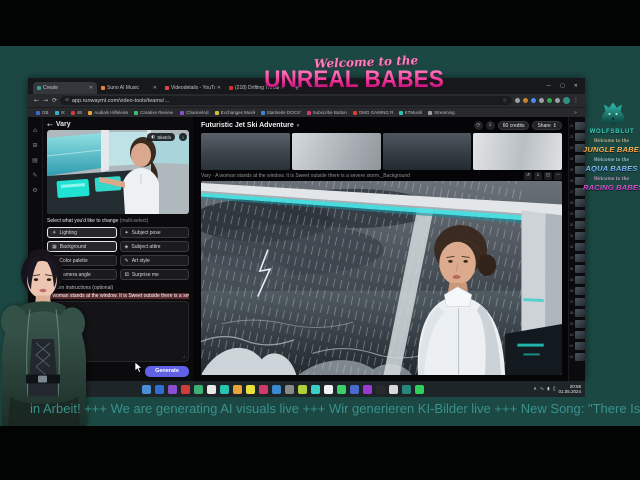 This screenshot has height=480, width=640. What do you see at coordinates (67, 100) in the screenshot?
I see `site-info-icon: ⊙` at bounding box center [67, 100].